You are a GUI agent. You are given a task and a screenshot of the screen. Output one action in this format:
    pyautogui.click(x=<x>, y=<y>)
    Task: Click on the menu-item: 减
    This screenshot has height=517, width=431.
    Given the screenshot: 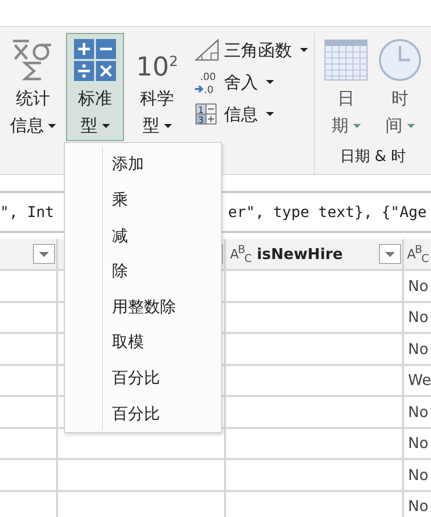 What is the action you would take?
    pyautogui.click(x=162, y=236)
    